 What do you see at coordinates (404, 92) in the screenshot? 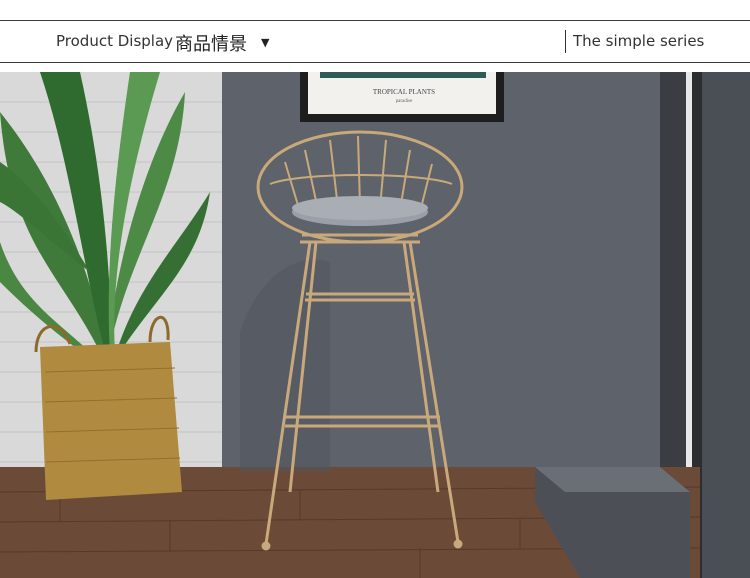
I see `poster-title: TROPICAL PLANTS` at bounding box center [404, 92].